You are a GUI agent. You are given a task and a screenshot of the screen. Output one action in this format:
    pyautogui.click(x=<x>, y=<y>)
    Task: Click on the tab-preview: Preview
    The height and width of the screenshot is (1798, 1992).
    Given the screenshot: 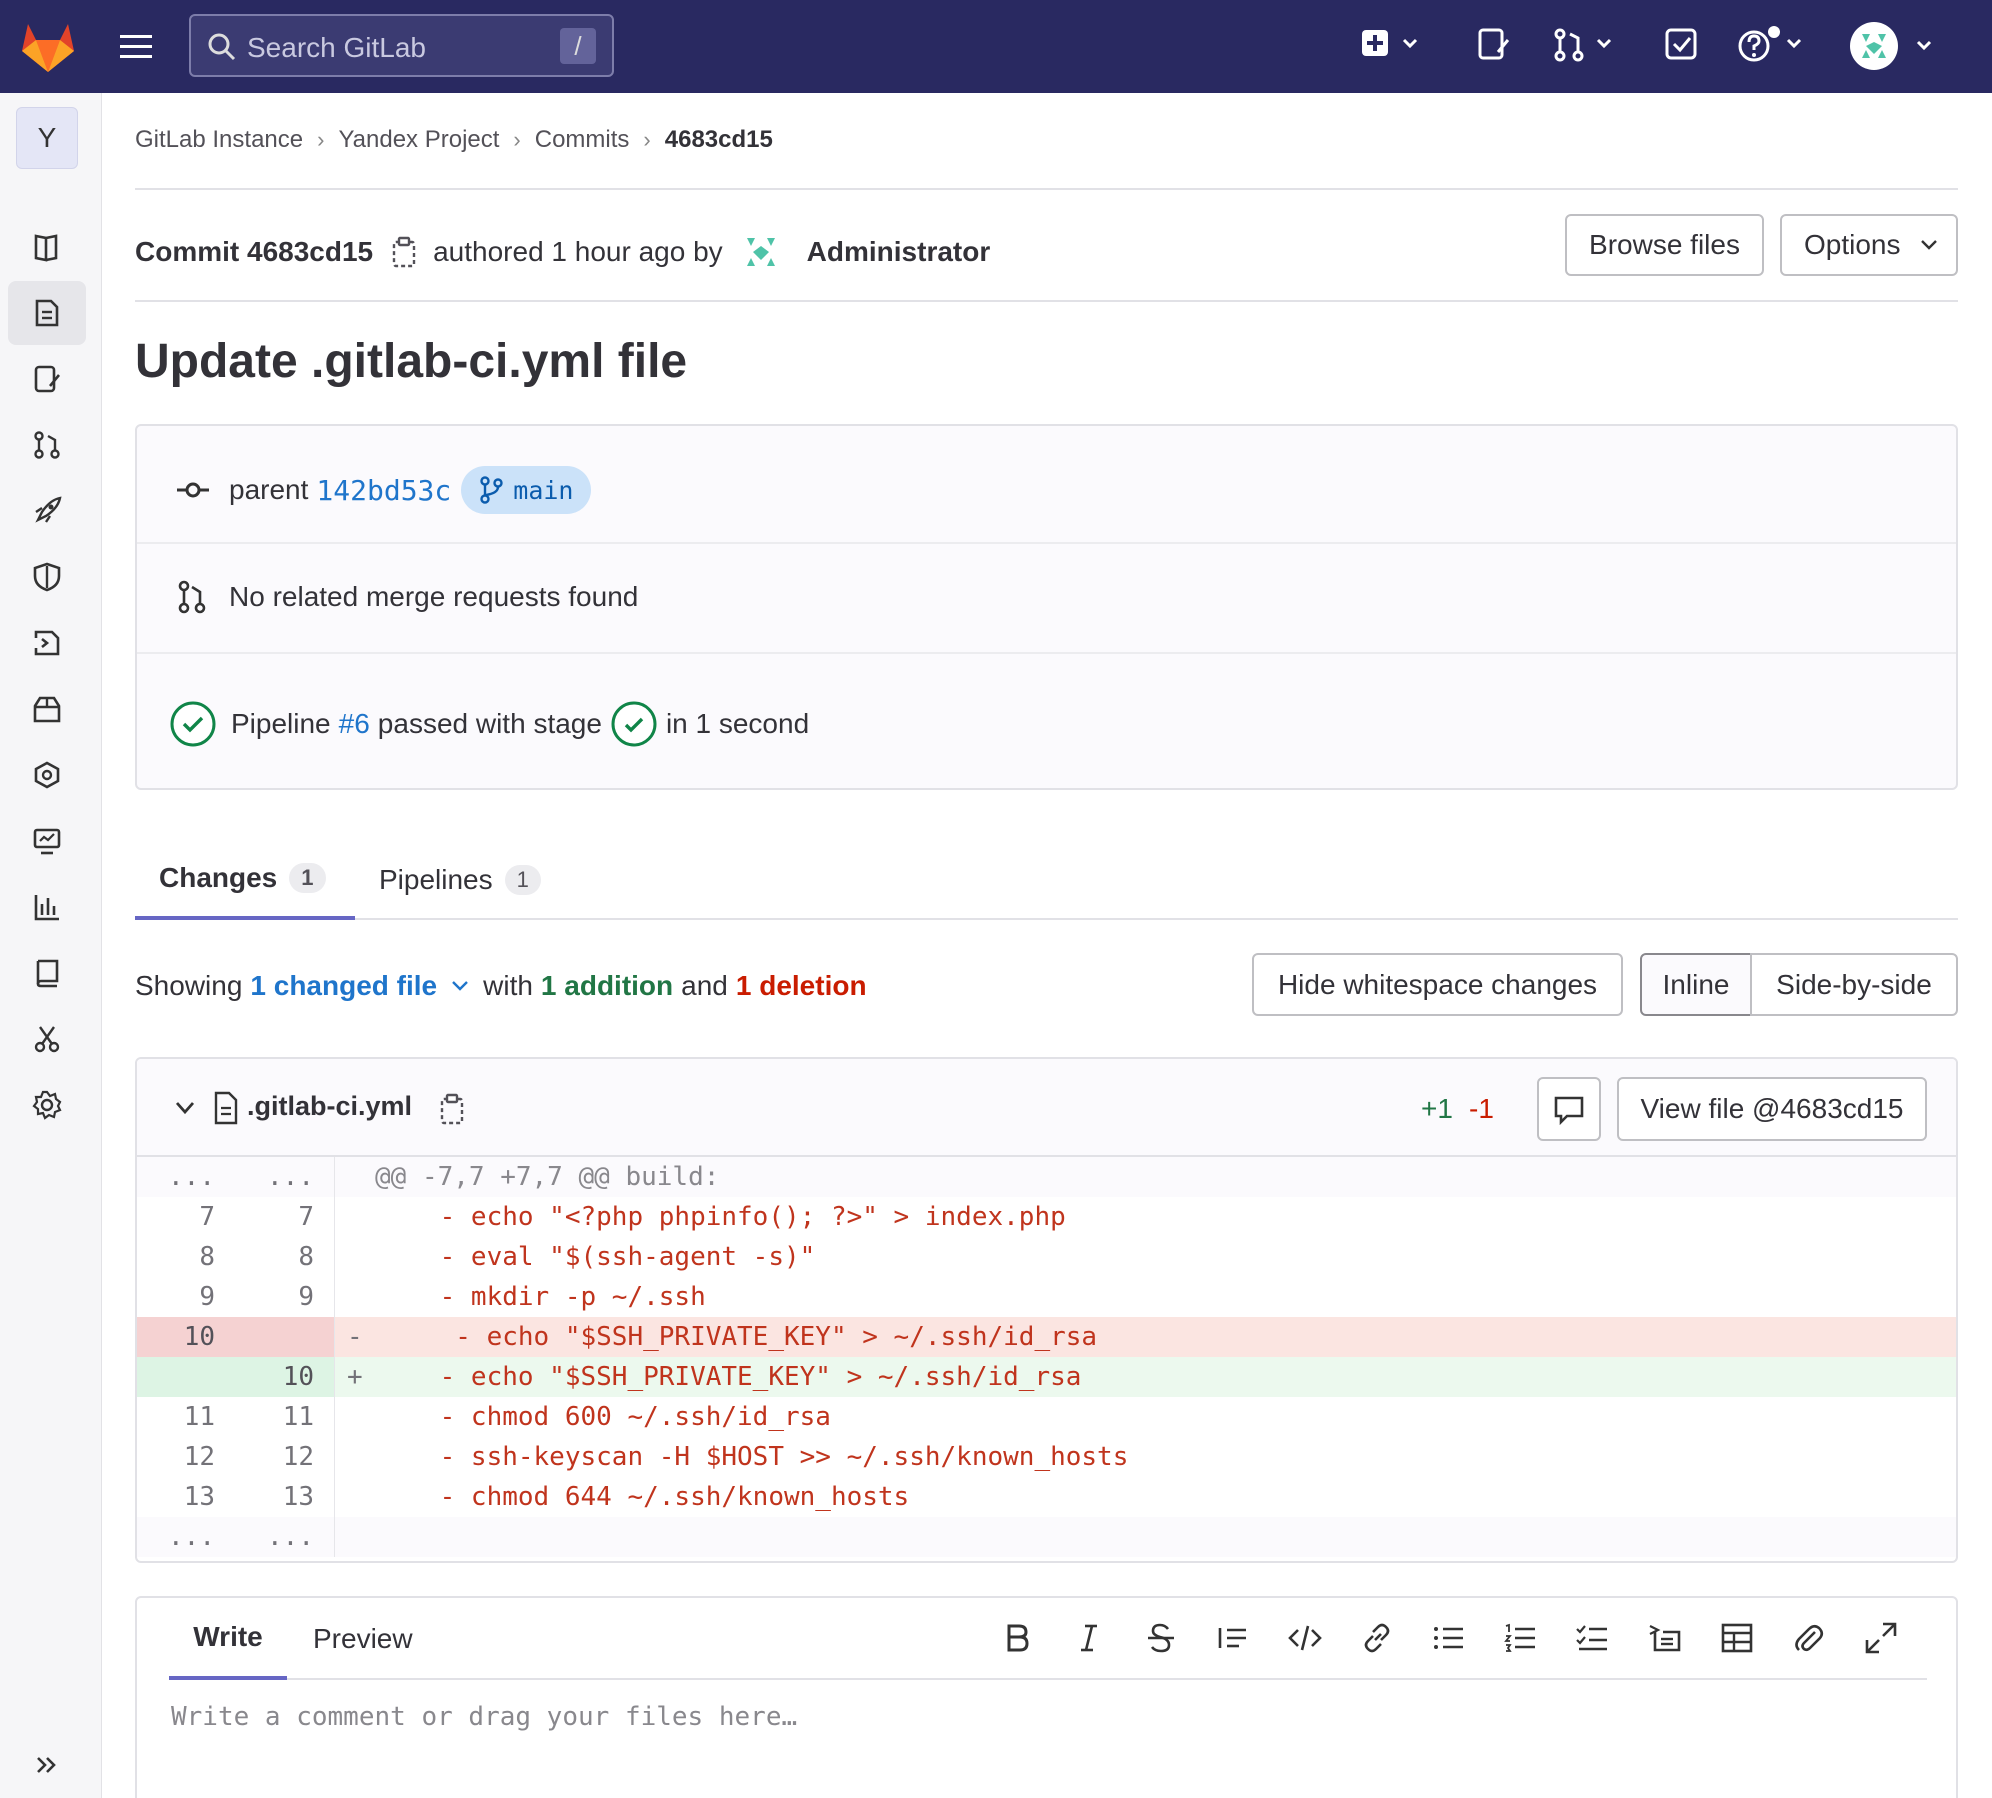 What is the action you would take?
    pyautogui.click(x=363, y=1639)
    